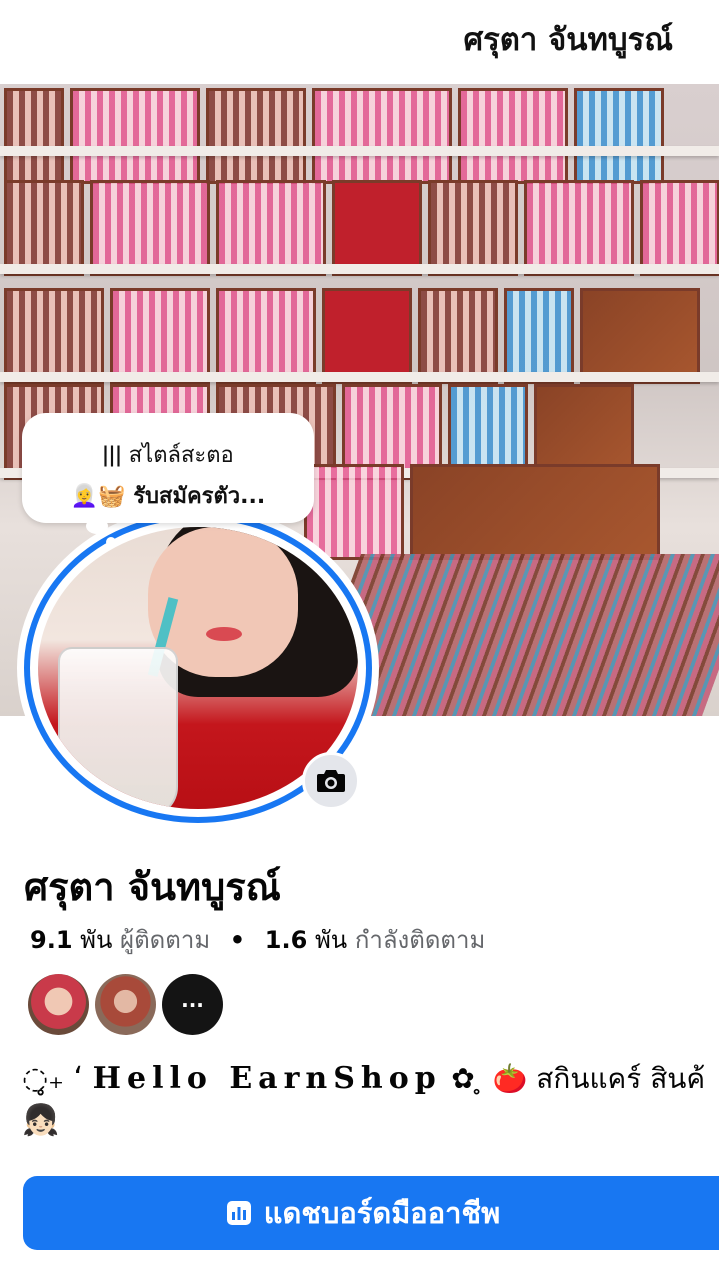 This screenshot has width=719, height=1280. I want to click on note-bubble-tail-dot, so click(111, 542).